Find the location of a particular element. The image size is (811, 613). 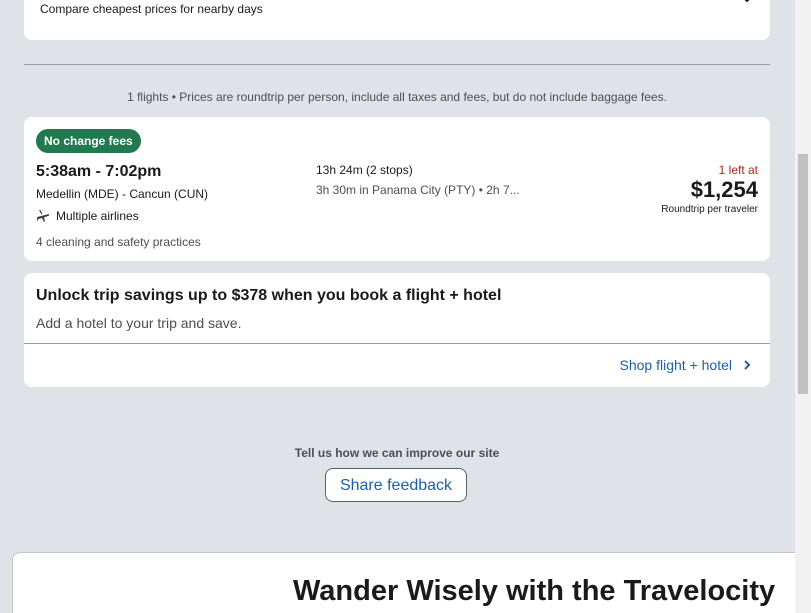

flight-price: $1,254 is located at coordinates (724, 189).